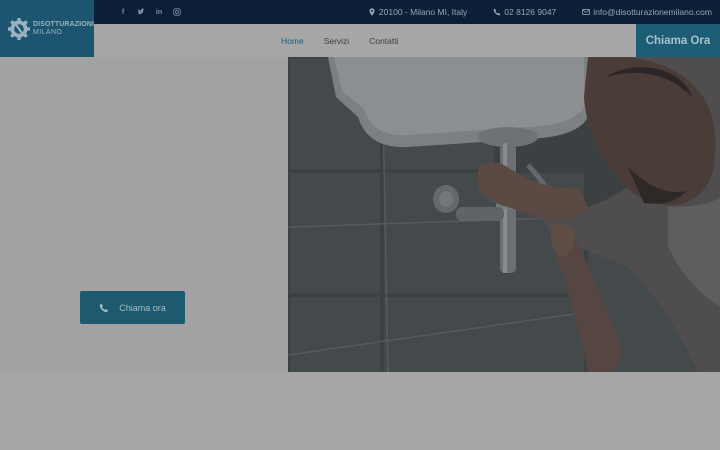 The image size is (720, 450). I want to click on main-menu: Home Servizi Contatti, so click(340, 40).